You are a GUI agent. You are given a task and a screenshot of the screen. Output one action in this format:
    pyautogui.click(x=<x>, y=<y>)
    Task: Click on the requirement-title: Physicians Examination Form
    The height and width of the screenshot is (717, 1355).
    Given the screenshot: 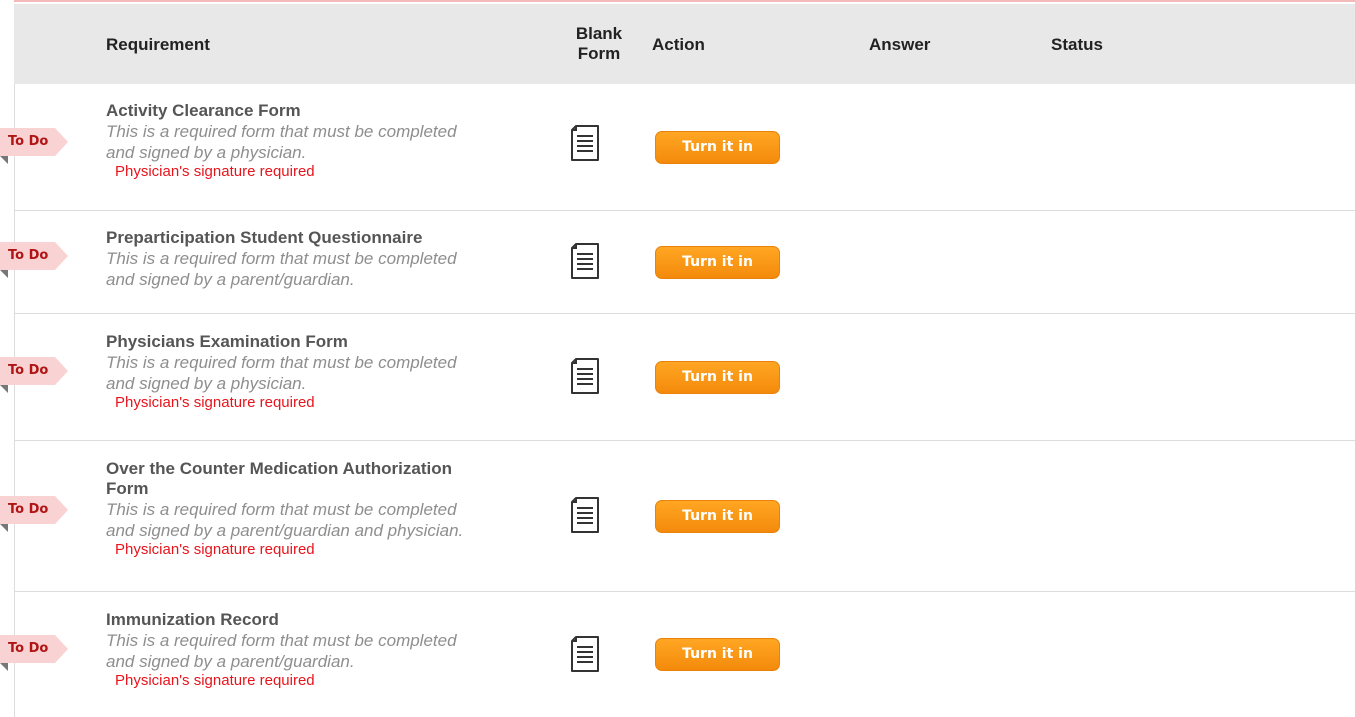 What is the action you would take?
    pyautogui.click(x=227, y=341)
    